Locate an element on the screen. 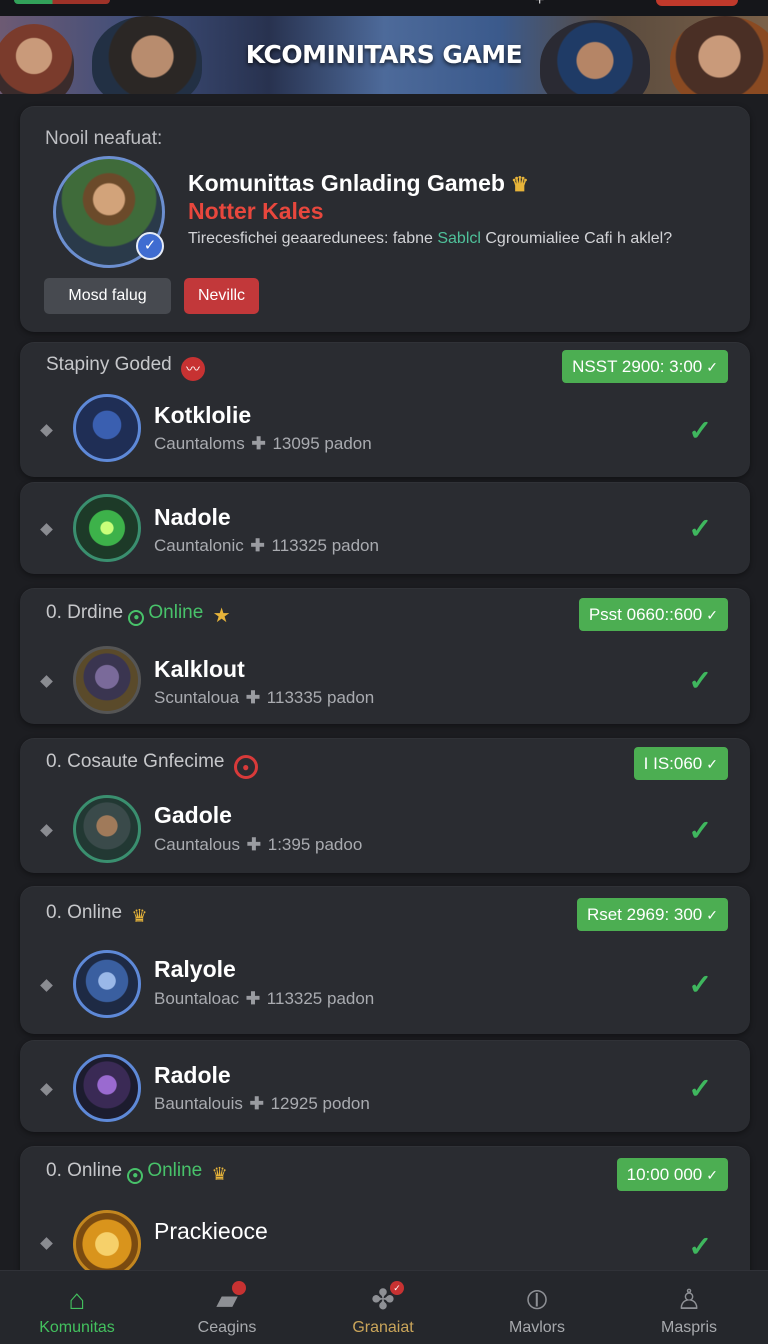 The width and height of the screenshot is (768, 1344). section-title: 0. Cosaute Gnfecime ● is located at coordinates (152, 765).